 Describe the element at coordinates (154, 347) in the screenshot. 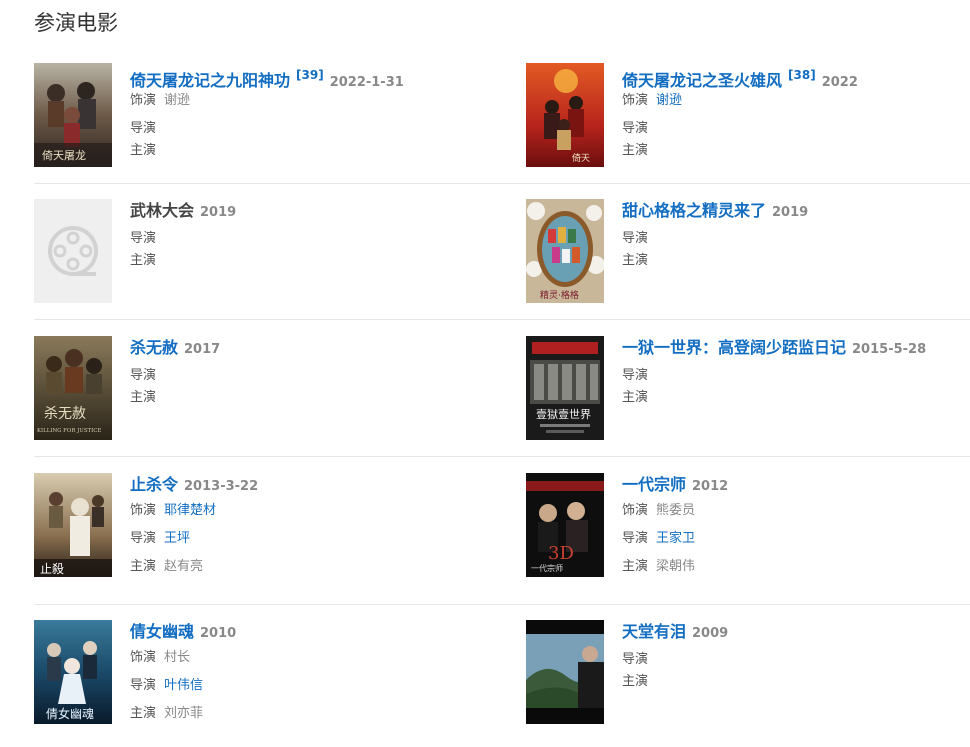

I see `movie-title-link: 杀无赦` at that location.